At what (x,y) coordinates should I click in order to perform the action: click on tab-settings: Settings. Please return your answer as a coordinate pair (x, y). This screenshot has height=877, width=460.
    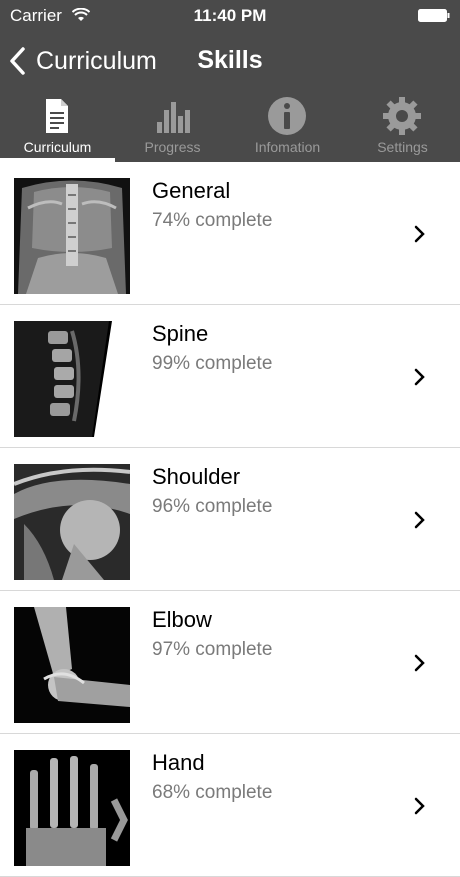
    Looking at the image, I should click on (402, 126).